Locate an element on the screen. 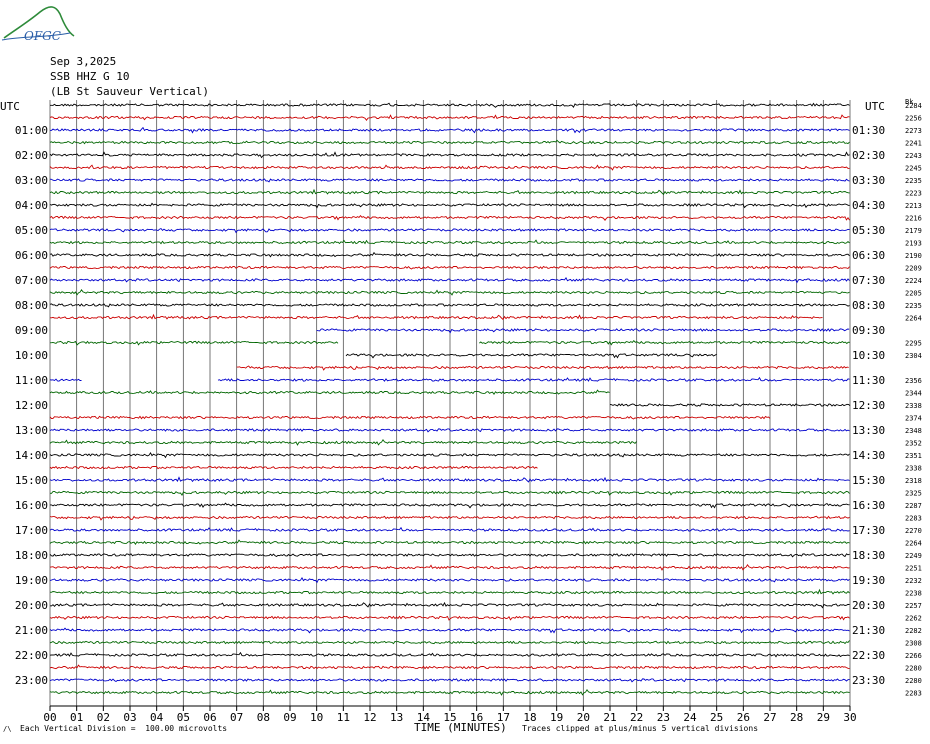 Image resolution: width=930 pixels, height=744 pixels. trace-baseline-value: 2251 is located at coordinates (913, 569).